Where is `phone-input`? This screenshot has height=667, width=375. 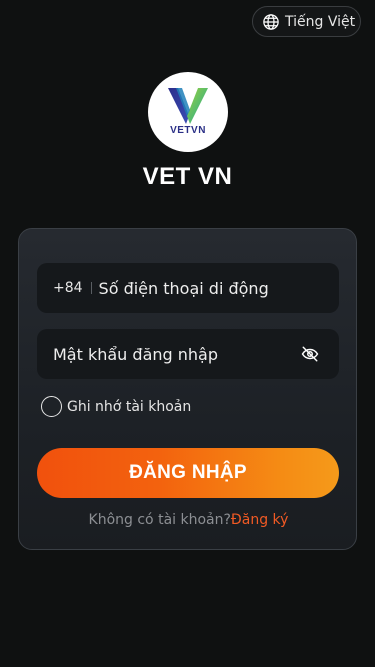 phone-input is located at coordinates (198, 288).